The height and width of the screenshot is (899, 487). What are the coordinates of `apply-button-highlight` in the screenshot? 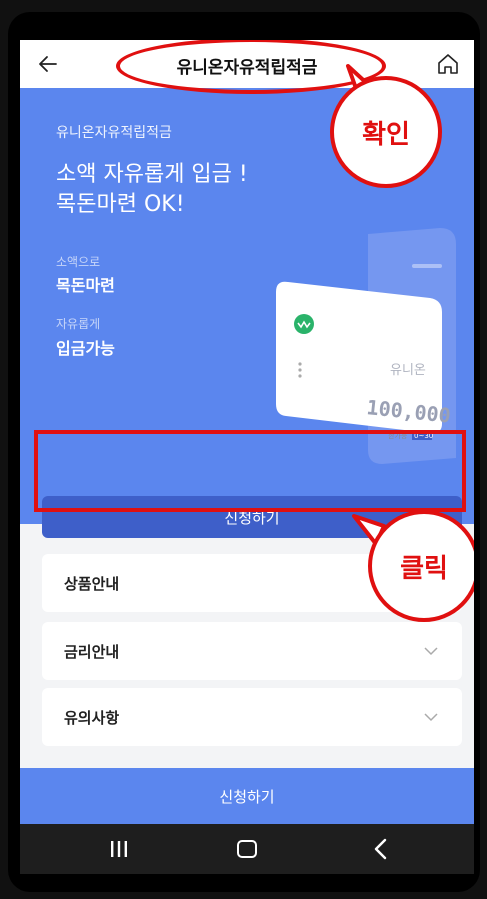 It's located at (250, 471).